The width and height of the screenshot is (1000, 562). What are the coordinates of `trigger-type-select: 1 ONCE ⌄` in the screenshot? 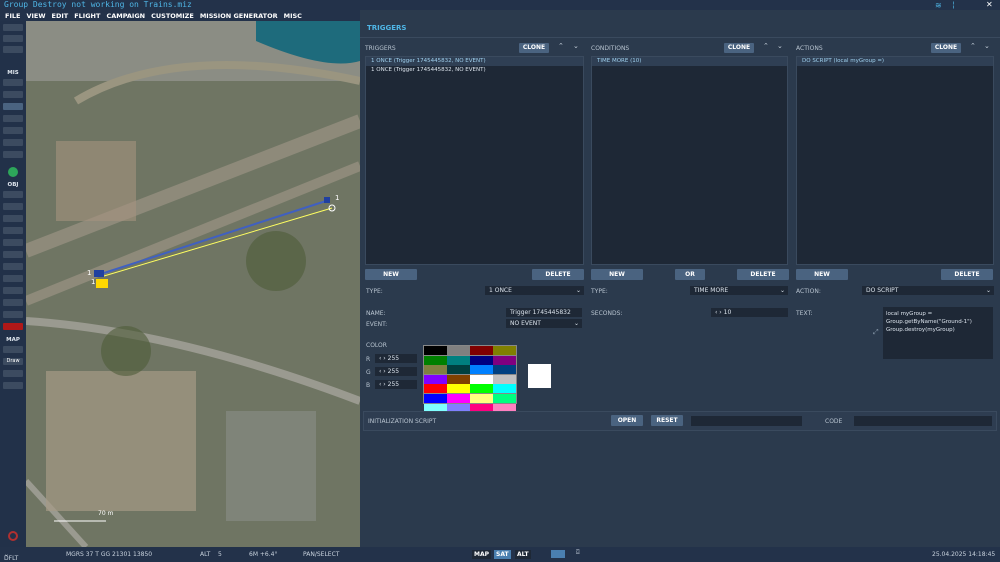 It's located at (534, 290).